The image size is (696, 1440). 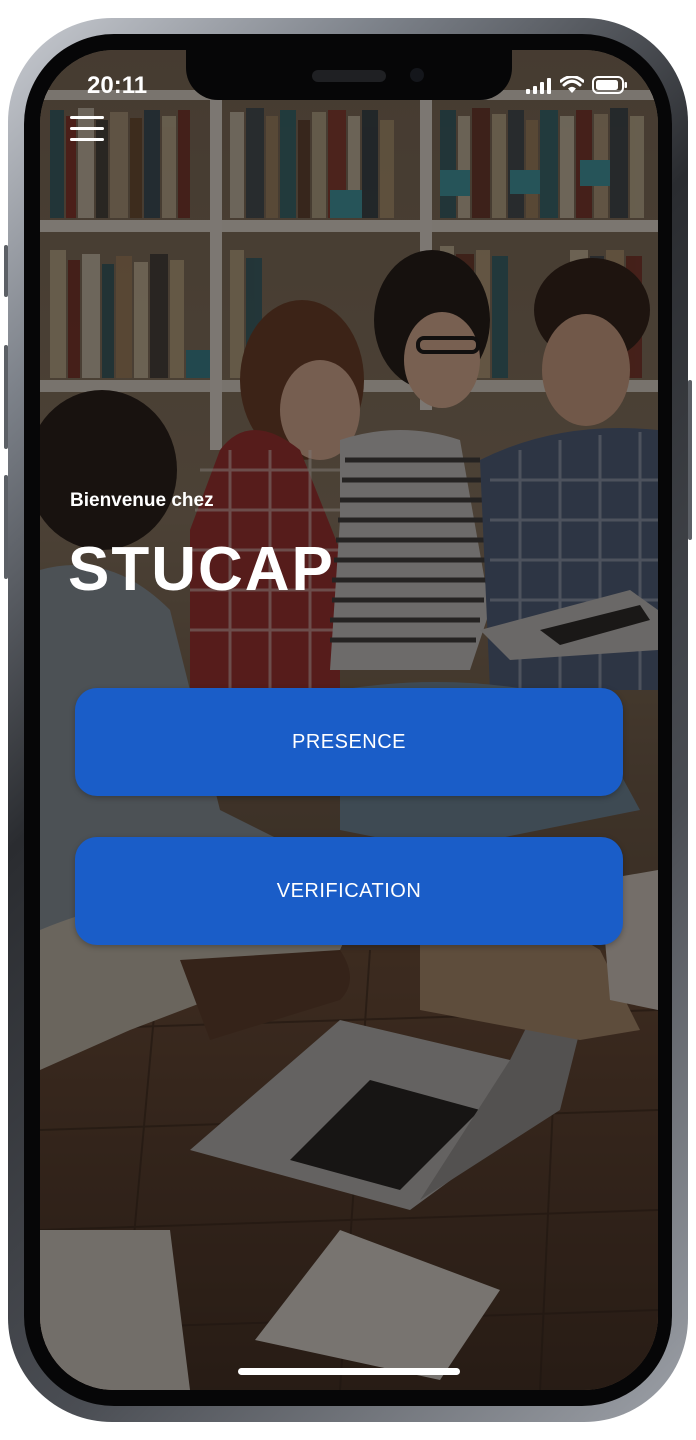 I want to click on volume-up-button, so click(x=6, y=397).